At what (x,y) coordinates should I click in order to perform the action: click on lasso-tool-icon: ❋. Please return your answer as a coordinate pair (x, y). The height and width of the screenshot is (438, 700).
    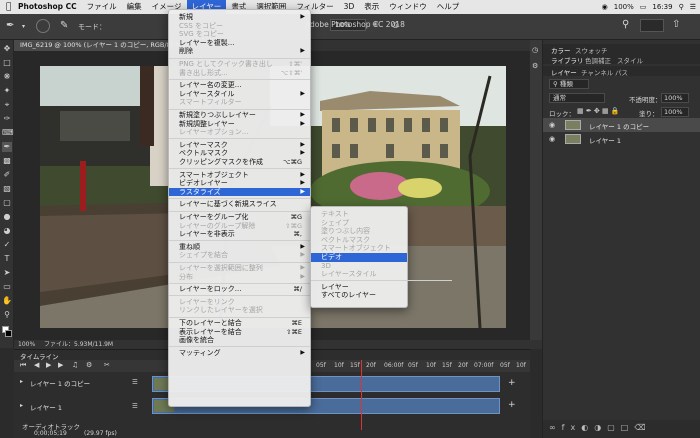
    Looking at the image, I should click on (7, 77).